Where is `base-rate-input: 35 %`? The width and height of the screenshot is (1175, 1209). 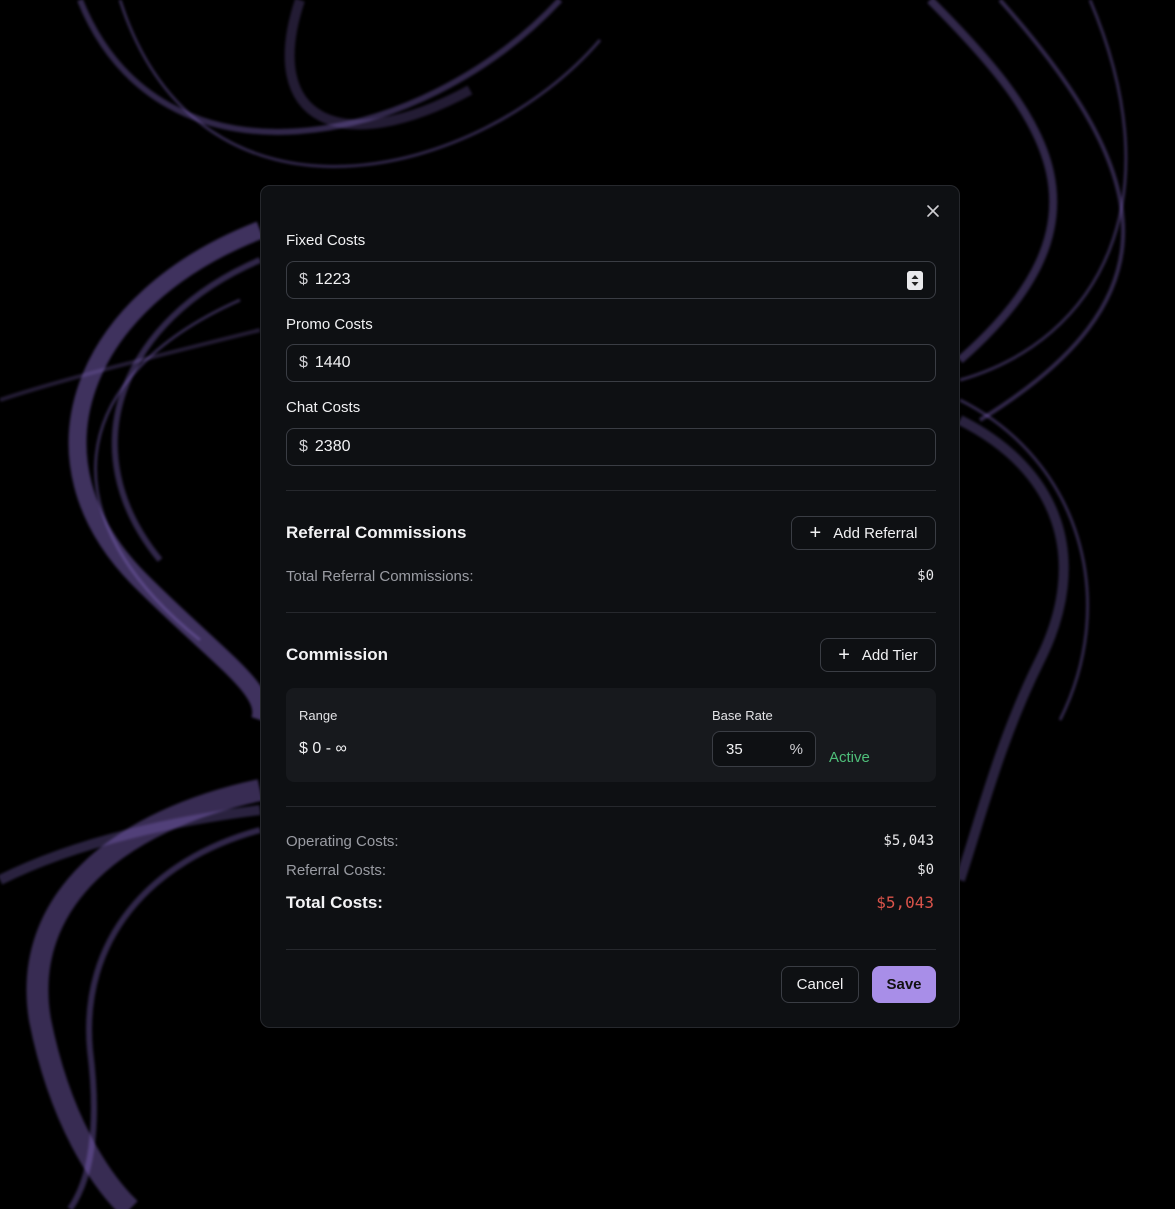 base-rate-input: 35 % is located at coordinates (764, 749).